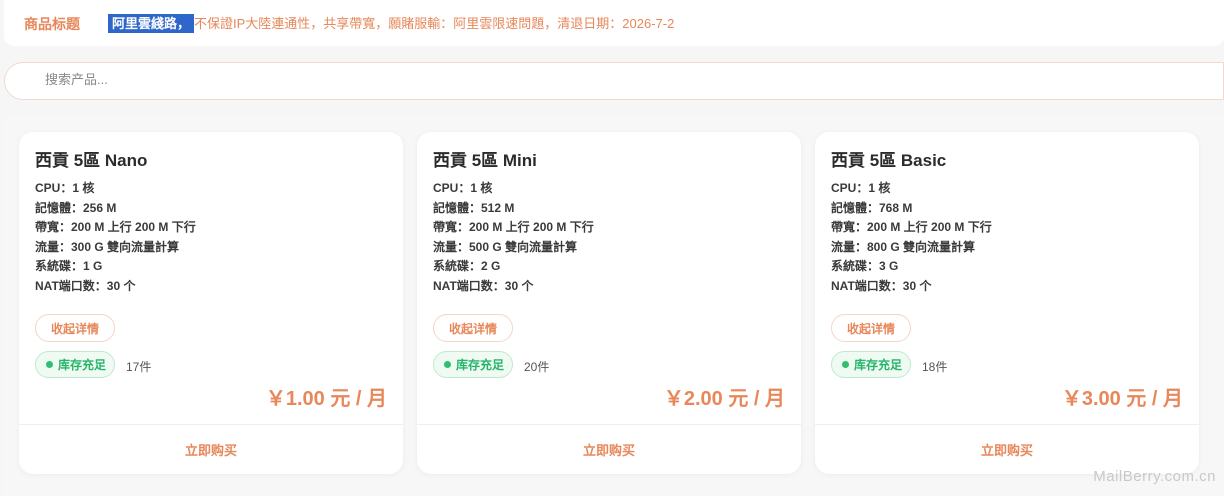 The image size is (1224, 496). Describe the element at coordinates (537, 367) in the screenshot. I see `stock-count: 20件` at that location.